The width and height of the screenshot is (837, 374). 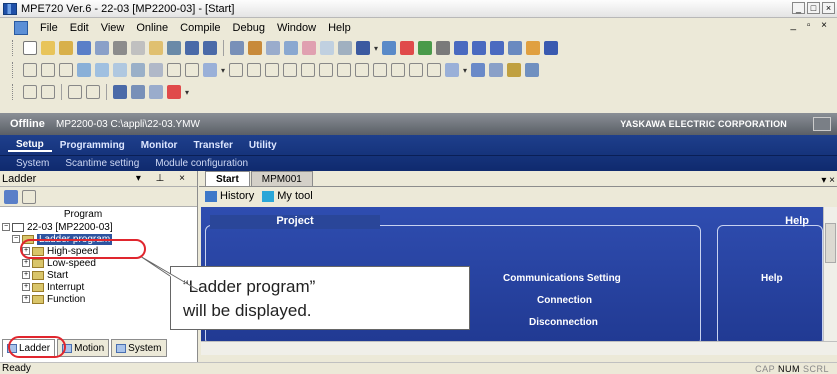 I want to click on keyboard-indicators: CAP NUM SCRL, so click(x=792, y=369).